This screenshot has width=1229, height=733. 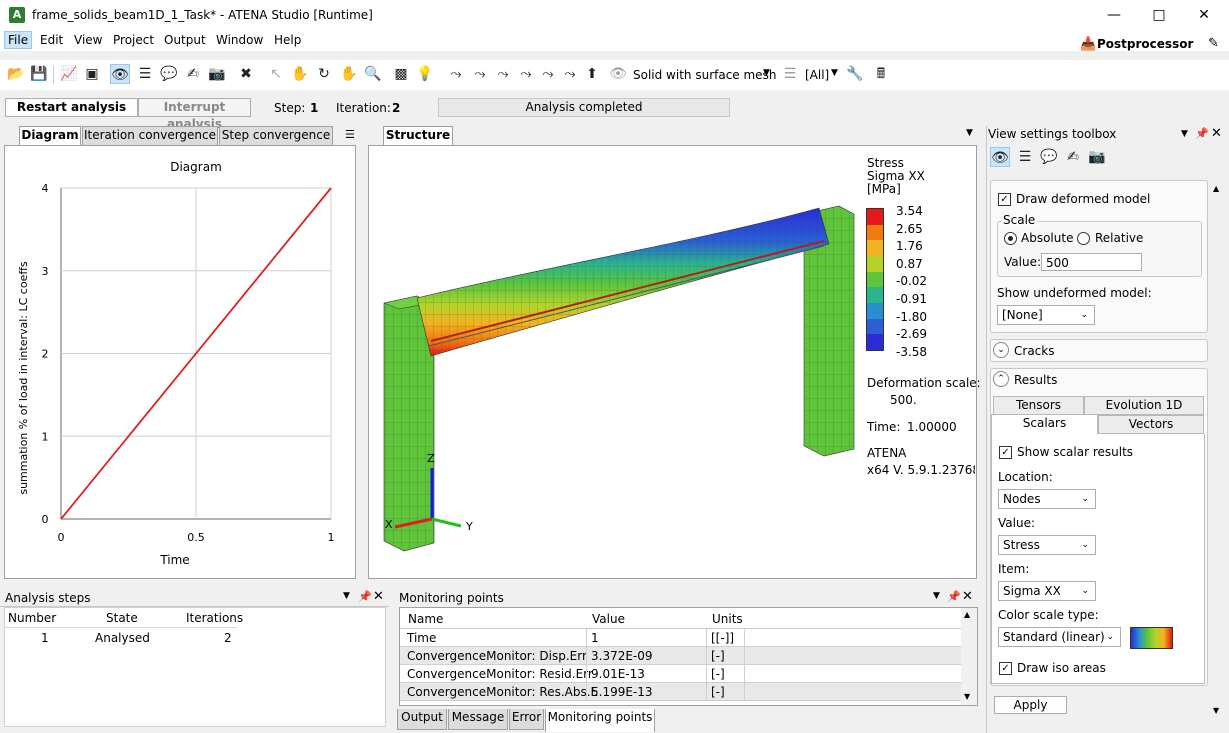 I want to click on bulb-icon: 💡, so click(x=425, y=74).